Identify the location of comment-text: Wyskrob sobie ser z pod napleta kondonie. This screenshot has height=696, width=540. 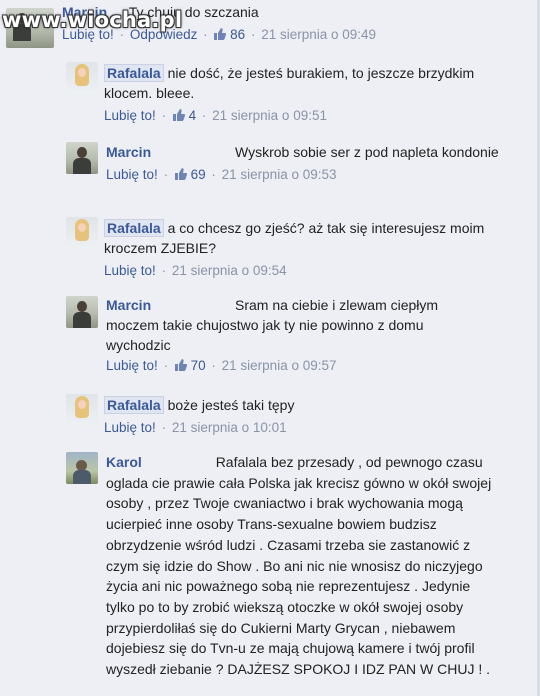
(367, 152).